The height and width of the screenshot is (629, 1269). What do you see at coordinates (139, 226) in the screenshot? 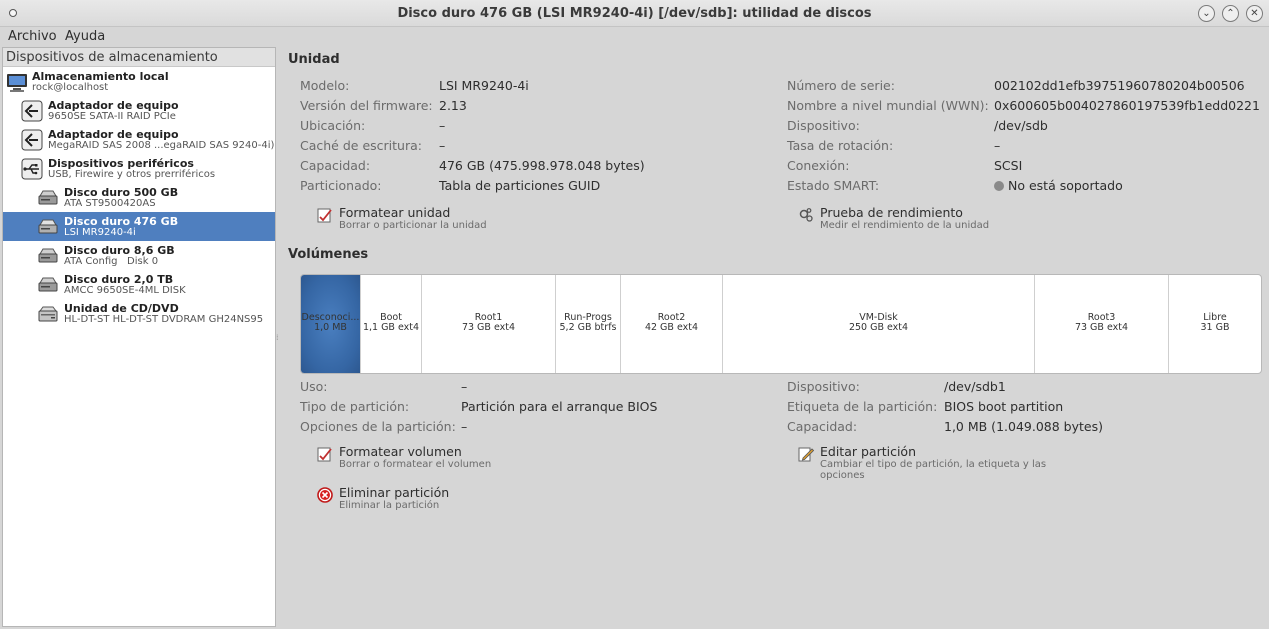
I see `tree-item-disk-476gb: Disco duro 476 GB LSI MR9240-4i` at bounding box center [139, 226].